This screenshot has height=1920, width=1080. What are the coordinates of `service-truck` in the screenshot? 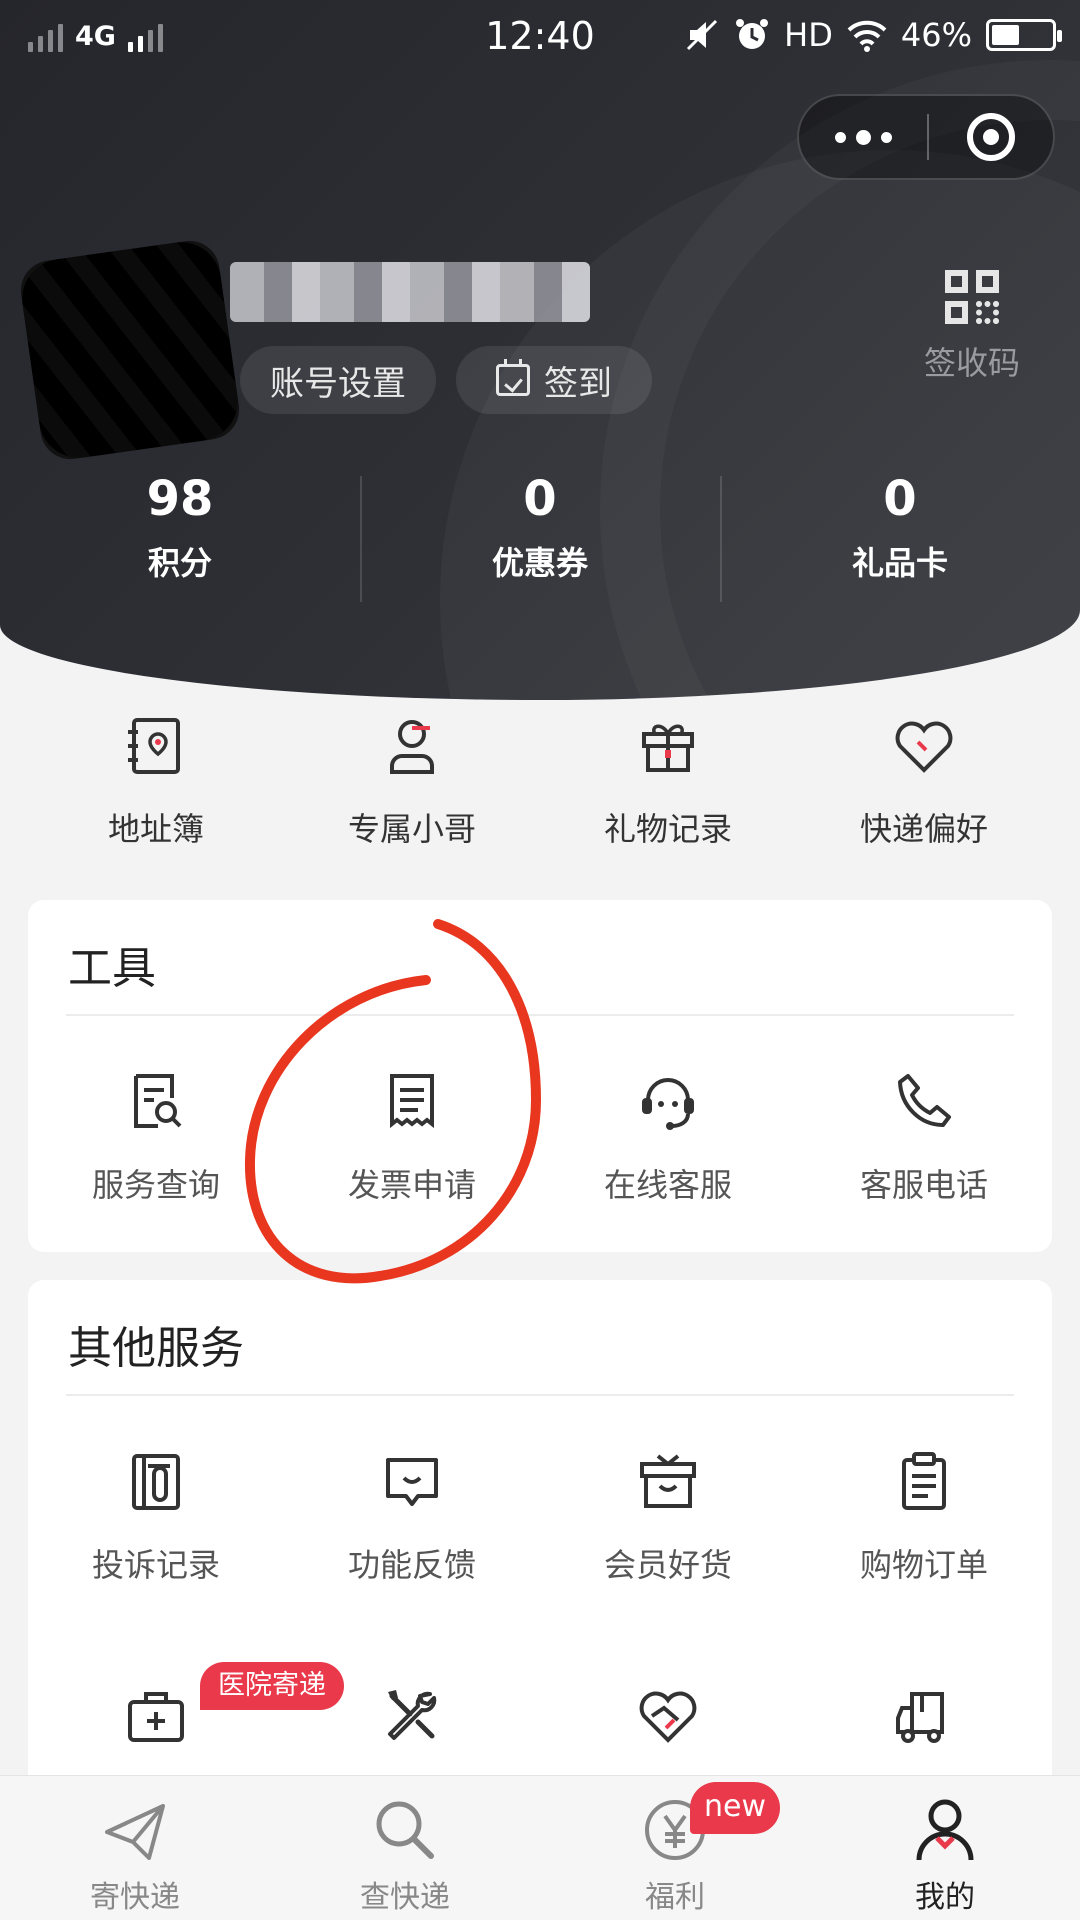 It's located at (924, 1727).